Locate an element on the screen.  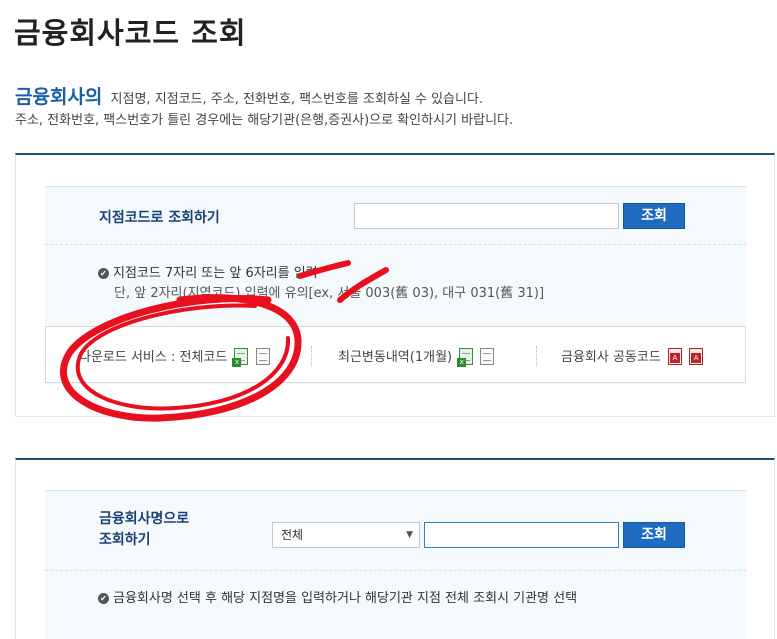
intro-line1-text: 지점명, 지점코드, 주소, 전화번호, 팩스번호를 조회하실 수 있습니다. is located at coordinates (297, 99).